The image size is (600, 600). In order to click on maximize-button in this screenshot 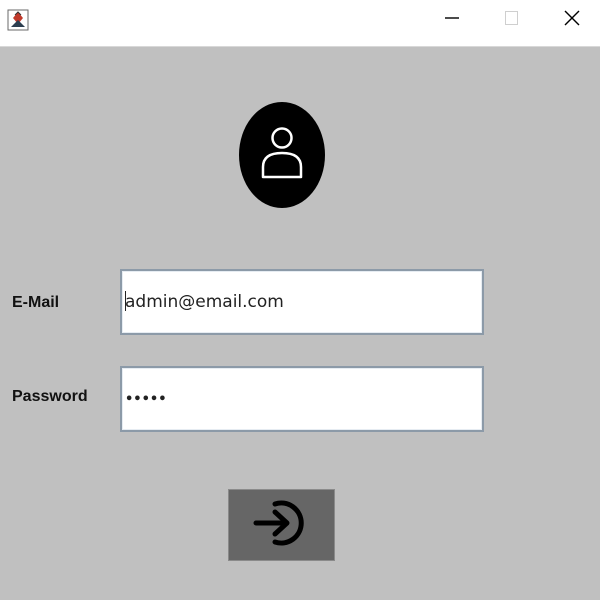, I will do `click(512, 20)`.